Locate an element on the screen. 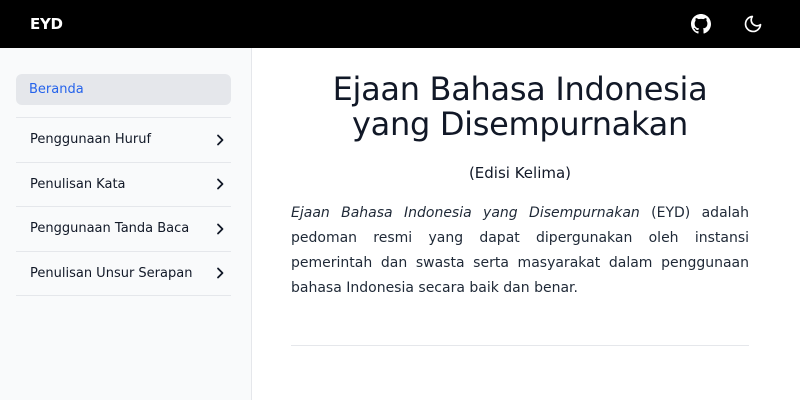  sidebar-item-label: Penggunaan Huruf is located at coordinates (91, 140).